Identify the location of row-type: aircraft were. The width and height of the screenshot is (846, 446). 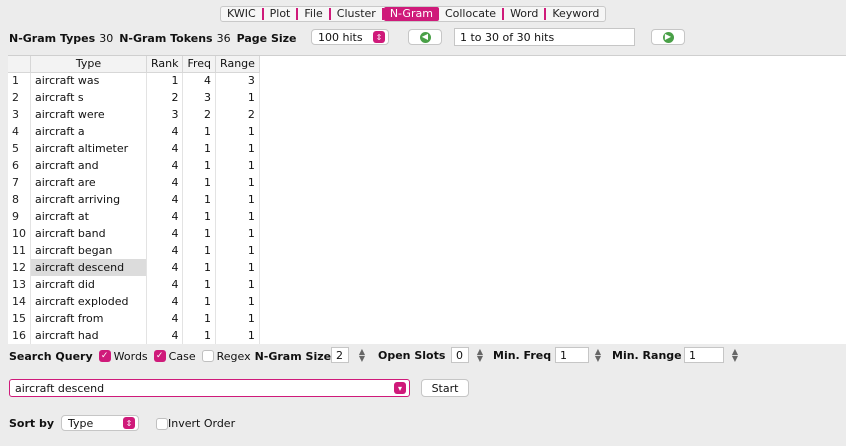
(88, 114).